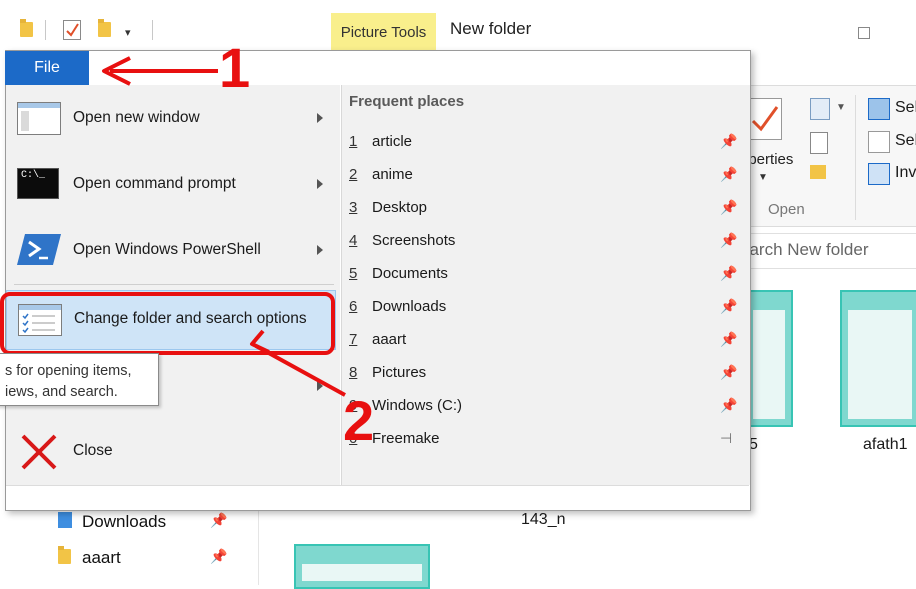 This screenshot has height=589, width=916. I want to click on annotation-step-1: 1, so click(235, 67).